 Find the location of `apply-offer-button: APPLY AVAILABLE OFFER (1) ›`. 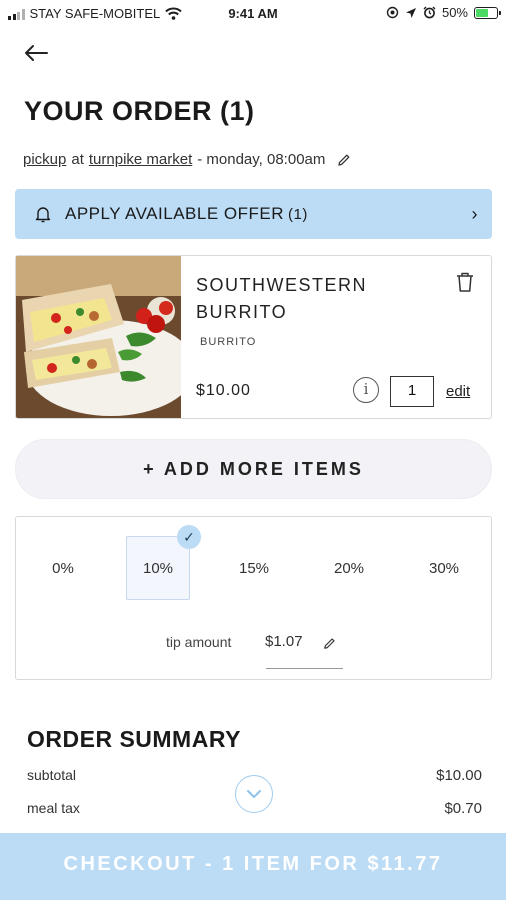

apply-offer-button: APPLY AVAILABLE OFFER (1) › is located at coordinates (253, 214).